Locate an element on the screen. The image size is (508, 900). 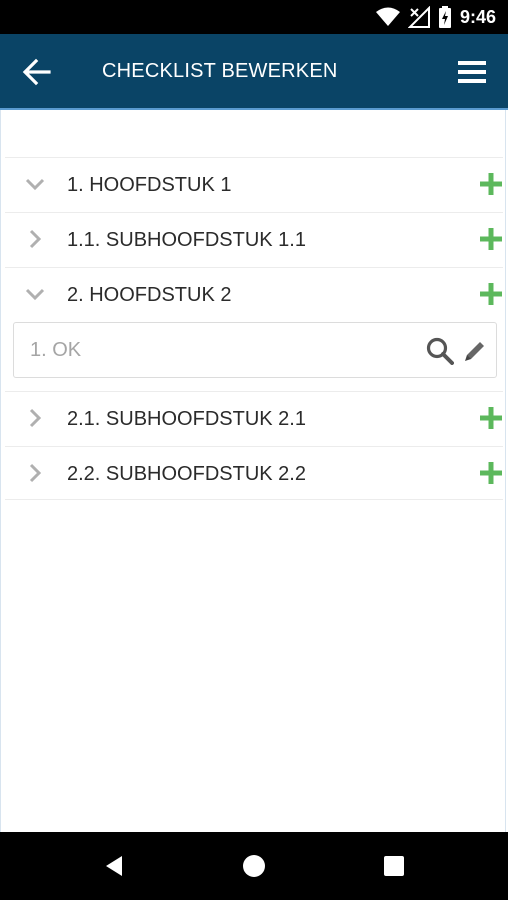
pencil-icon is located at coordinates (475, 351).